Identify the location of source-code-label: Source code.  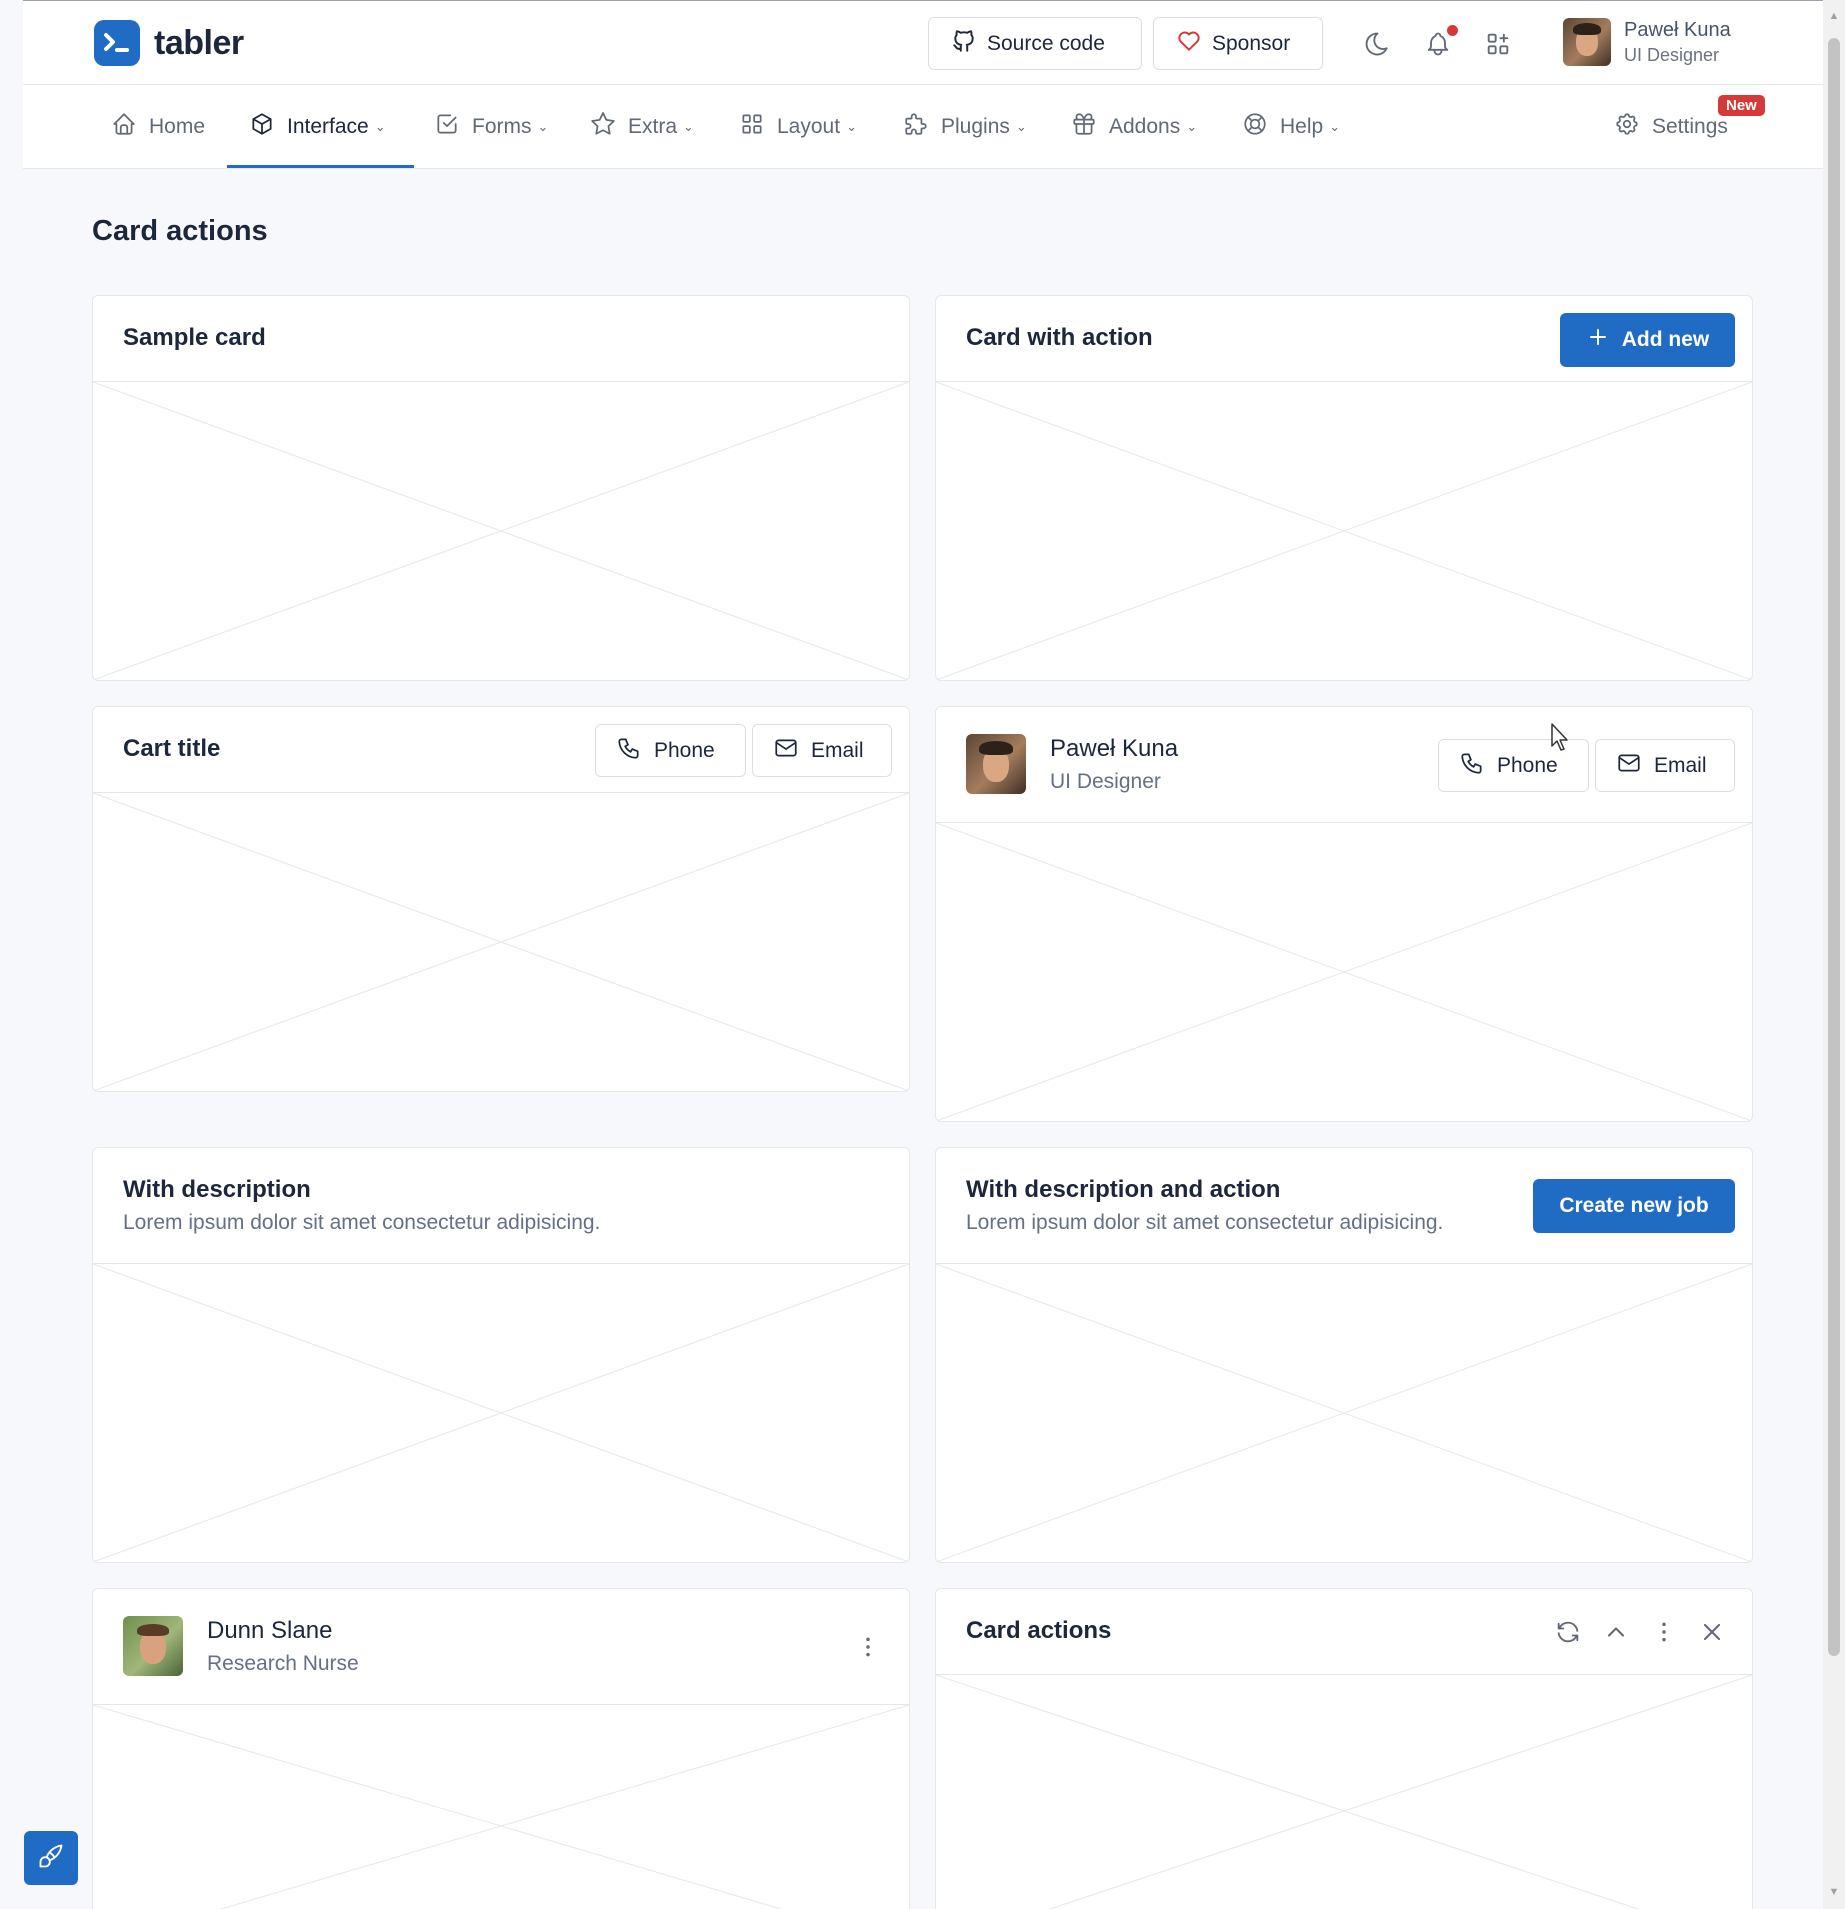
(1046, 43).